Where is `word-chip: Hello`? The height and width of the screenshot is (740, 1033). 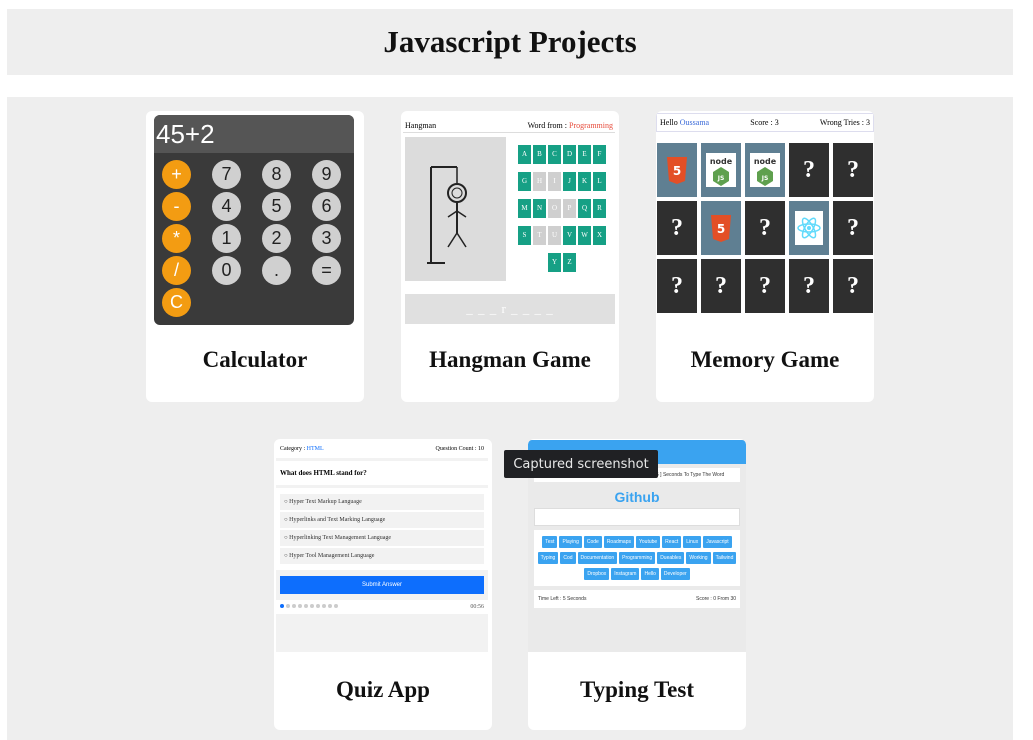 word-chip: Hello is located at coordinates (650, 574).